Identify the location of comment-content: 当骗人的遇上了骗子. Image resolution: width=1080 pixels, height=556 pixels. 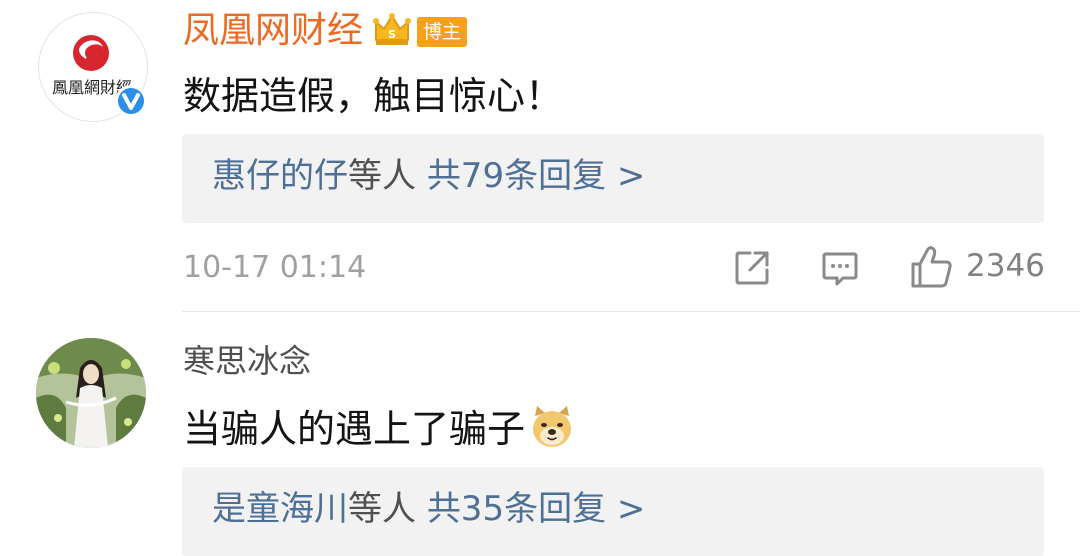
(379, 427).